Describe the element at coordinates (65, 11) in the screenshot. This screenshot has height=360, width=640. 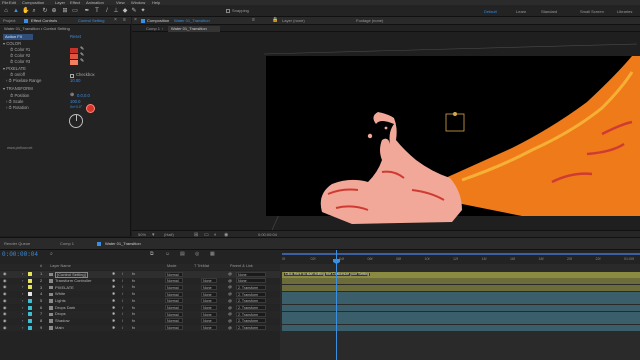
I see `pan-behind-tool-icon: ⊞` at that location.